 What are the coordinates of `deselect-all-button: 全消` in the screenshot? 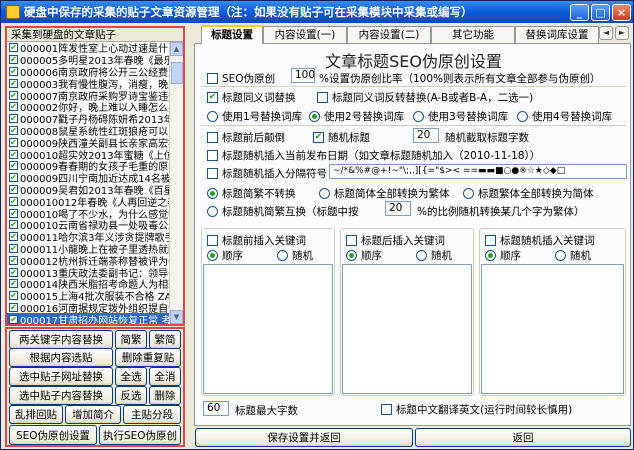 It's located at (165, 376).